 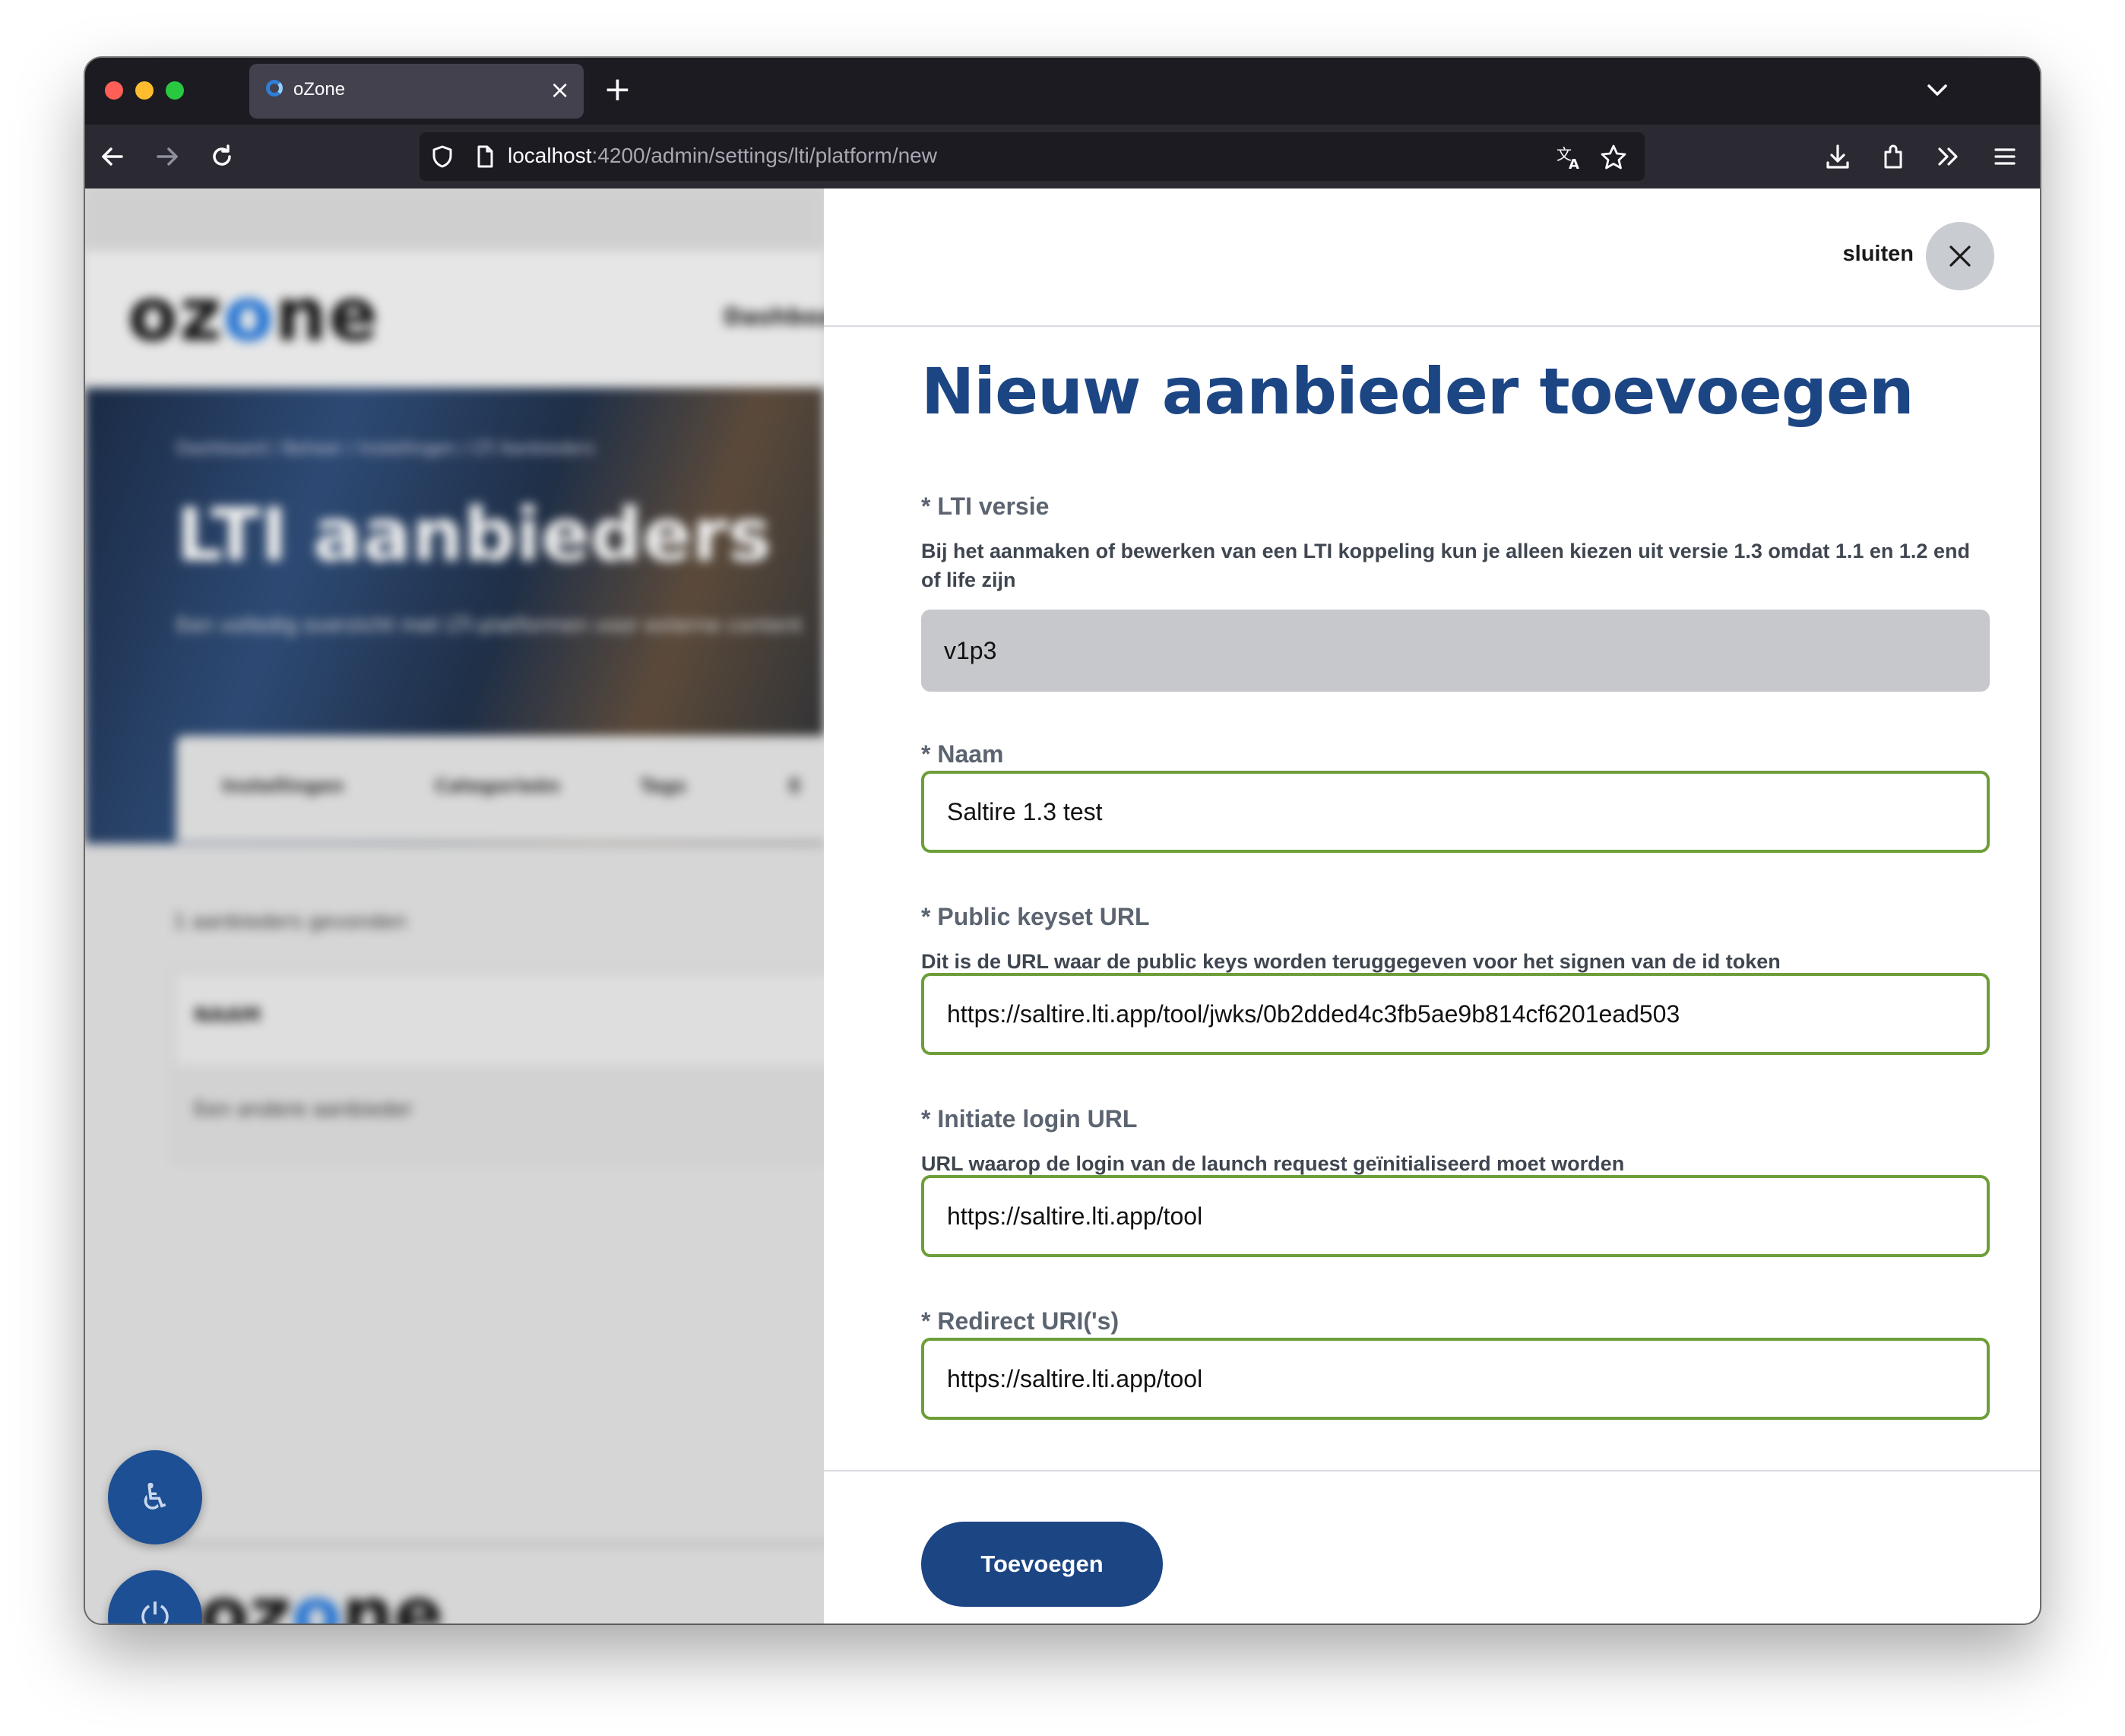 What do you see at coordinates (795, 786) in the screenshot?
I see `background-tab: E` at bounding box center [795, 786].